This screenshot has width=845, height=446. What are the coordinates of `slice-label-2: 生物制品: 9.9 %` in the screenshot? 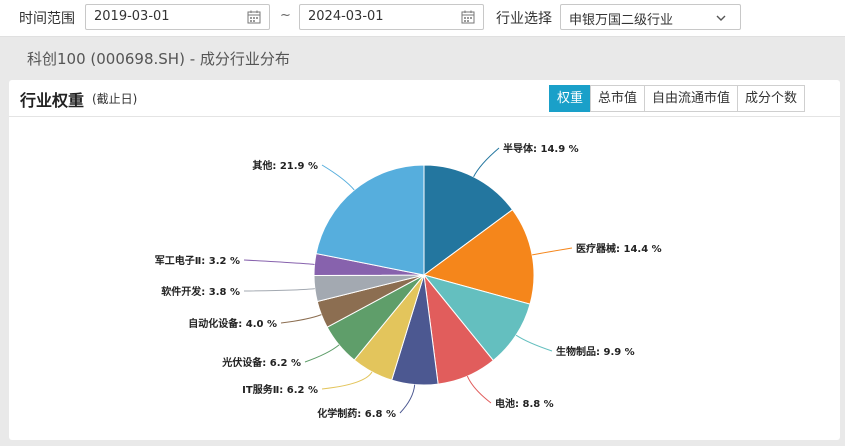 It's located at (595, 351).